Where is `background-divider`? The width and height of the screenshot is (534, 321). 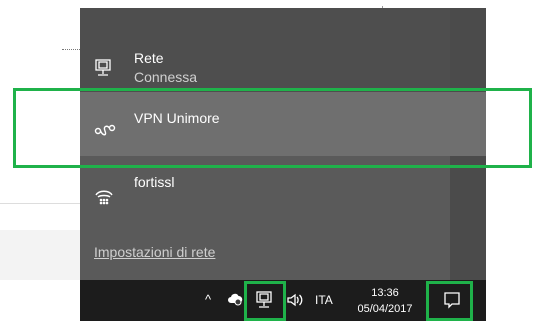
background-divider is located at coordinates (40, 203).